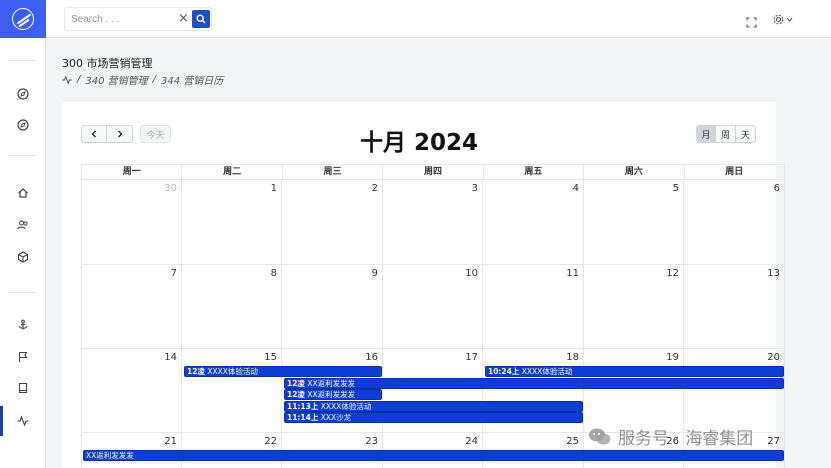  What do you see at coordinates (773, 273) in the screenshot?
I see `day-number: 13` at bounding box center [773, 273].